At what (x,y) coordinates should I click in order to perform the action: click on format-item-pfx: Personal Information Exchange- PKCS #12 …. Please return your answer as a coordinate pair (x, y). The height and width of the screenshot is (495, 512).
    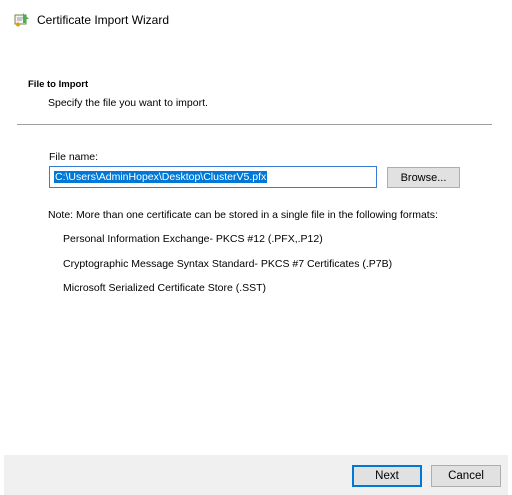
    Looking at the image, I should click on (193, 239).